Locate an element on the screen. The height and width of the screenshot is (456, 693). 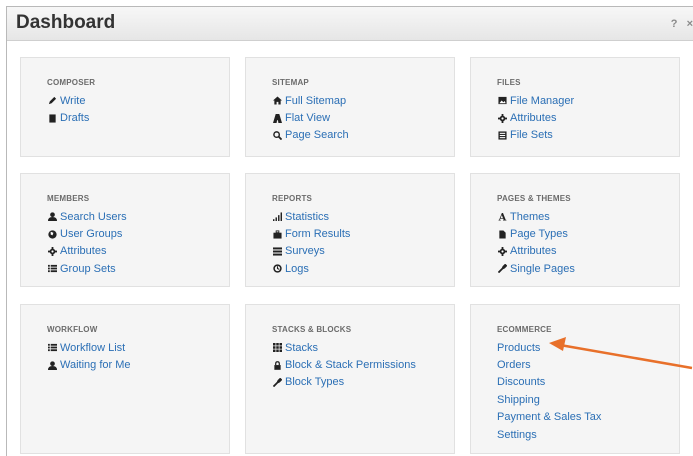
annotation-arrow-head is located at coordinates (557, 344).